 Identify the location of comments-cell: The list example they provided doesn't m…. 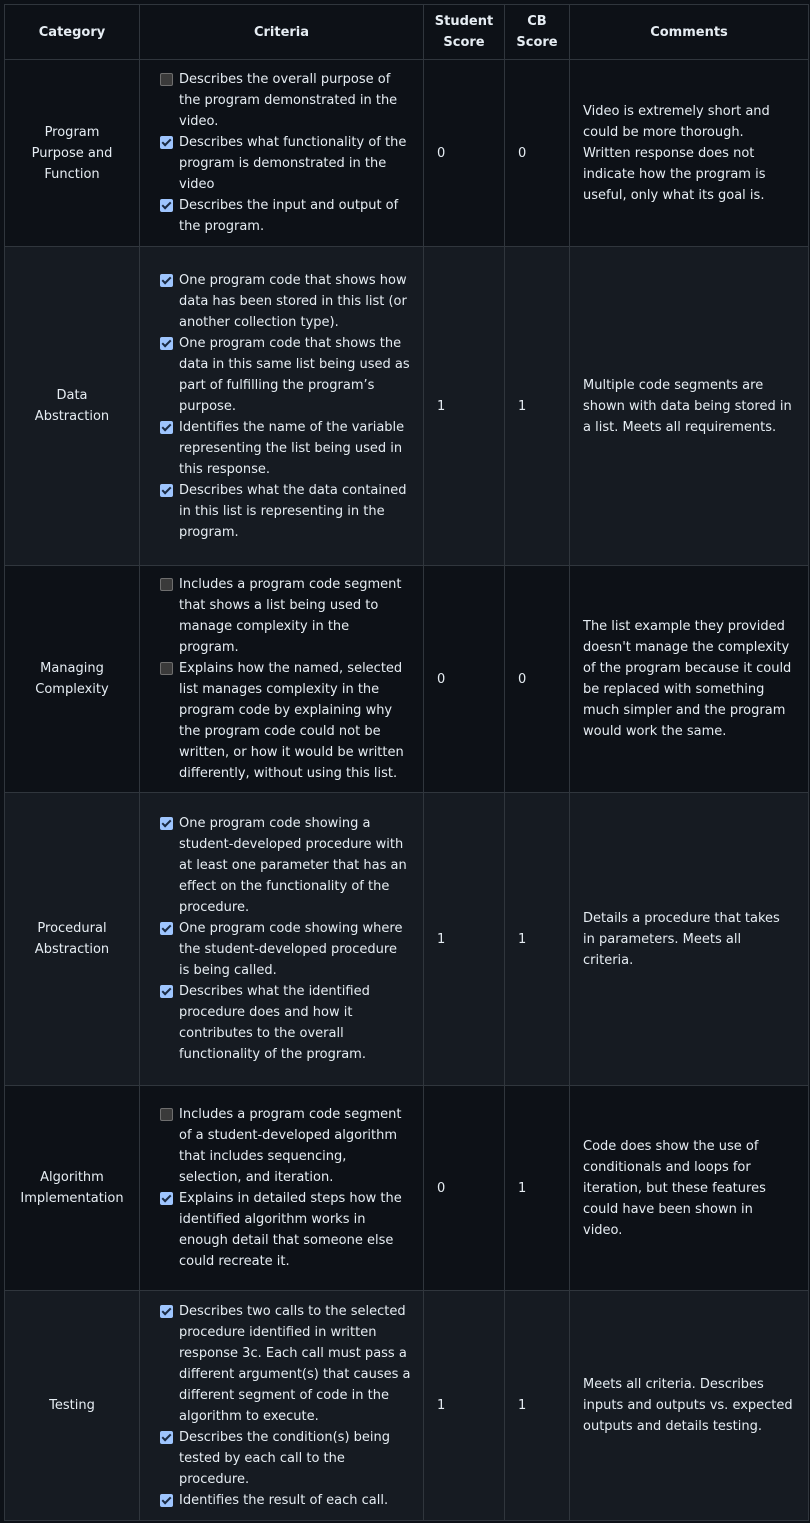
(689, 679).